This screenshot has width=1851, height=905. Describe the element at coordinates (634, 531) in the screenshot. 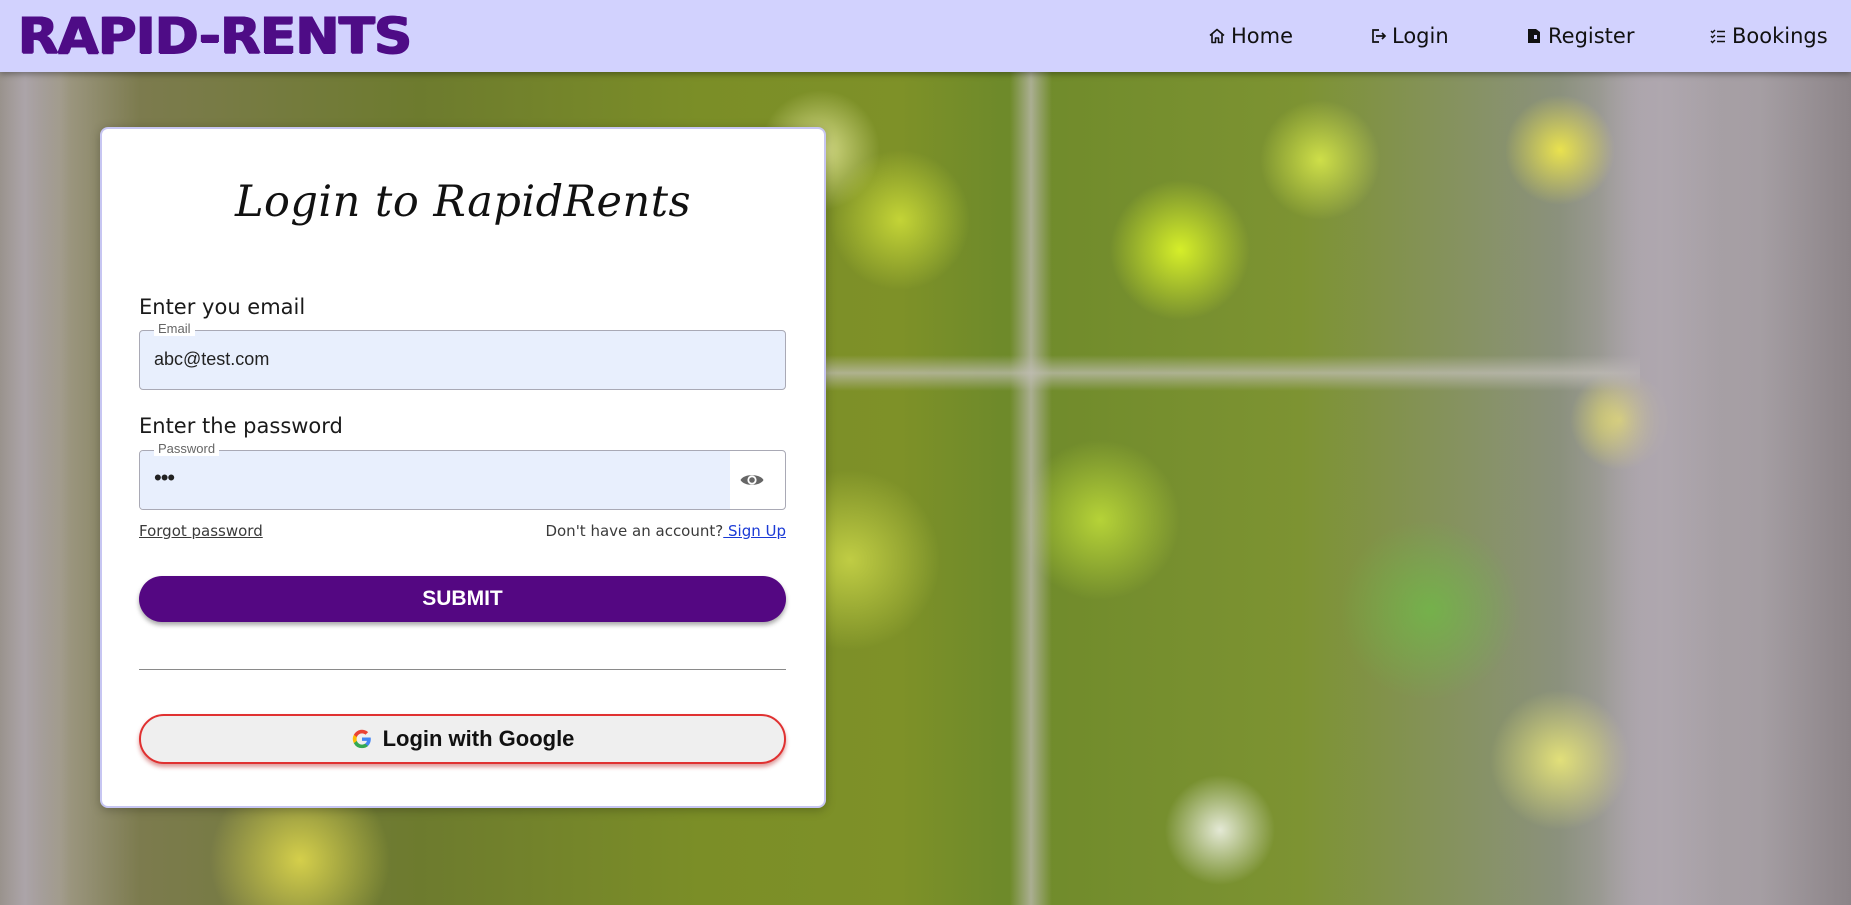

I see `no-account-text: Don't have an account?` at that location.